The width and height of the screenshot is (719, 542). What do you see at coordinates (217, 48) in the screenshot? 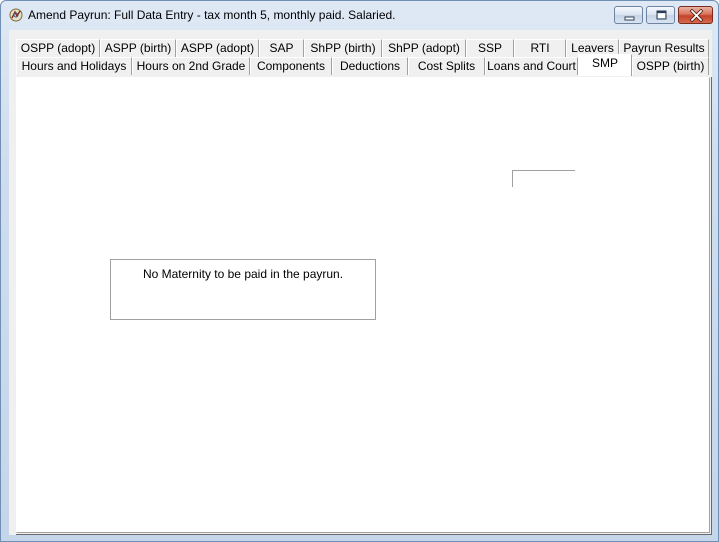
I see `tab-aspp-adopt: ASPP (adopt)` at bounding box center [217, 48].